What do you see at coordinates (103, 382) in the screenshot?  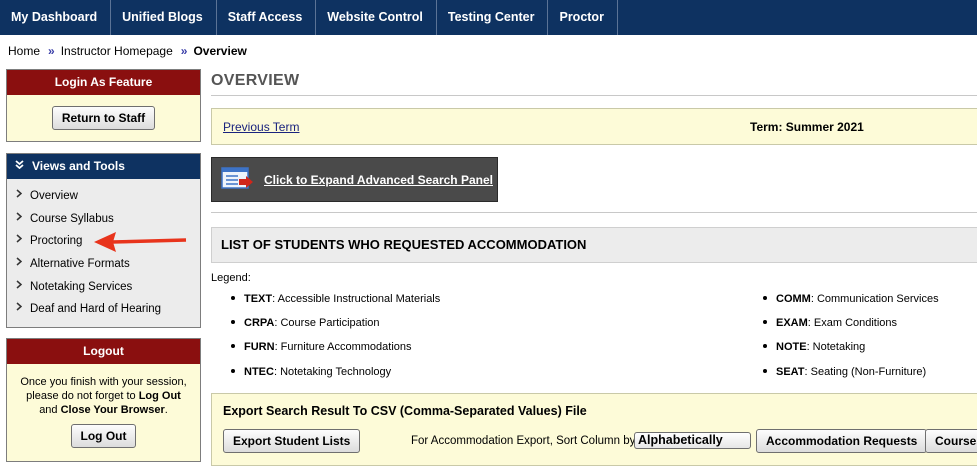 I see `logout-message-line1: Once you finish with your session,` at bounding box center [103, 382].